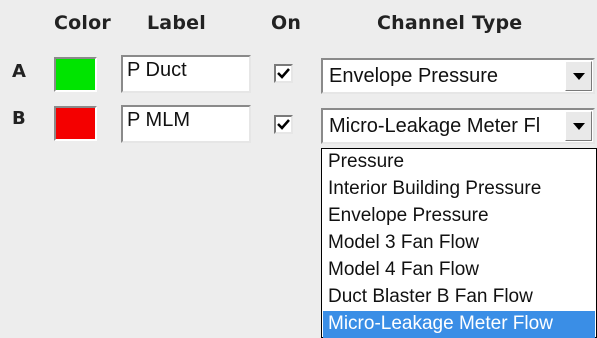 The image size is (597, 338). Describe the element at coordinates (459, 216) in the screenshot. I see `dropdown-option: Envelope Pressure` at that location.